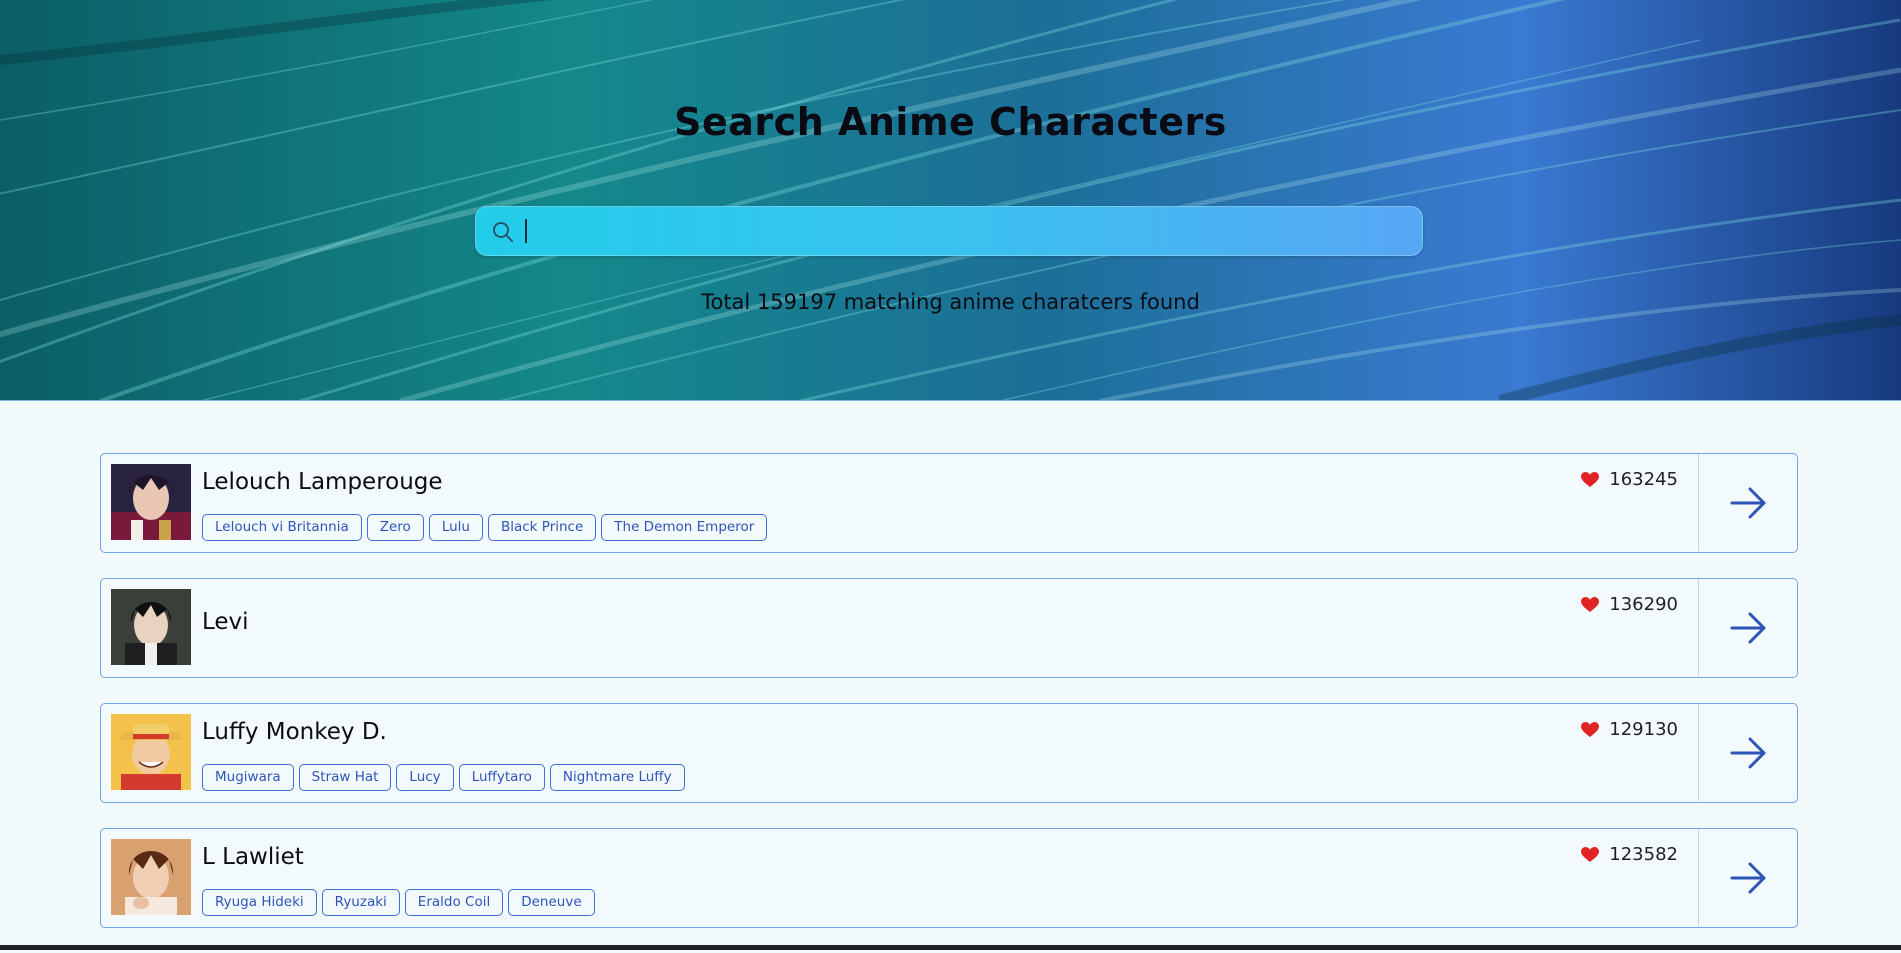  I want to click on nickname-tag: Ryuzaki, so click(360, 902).